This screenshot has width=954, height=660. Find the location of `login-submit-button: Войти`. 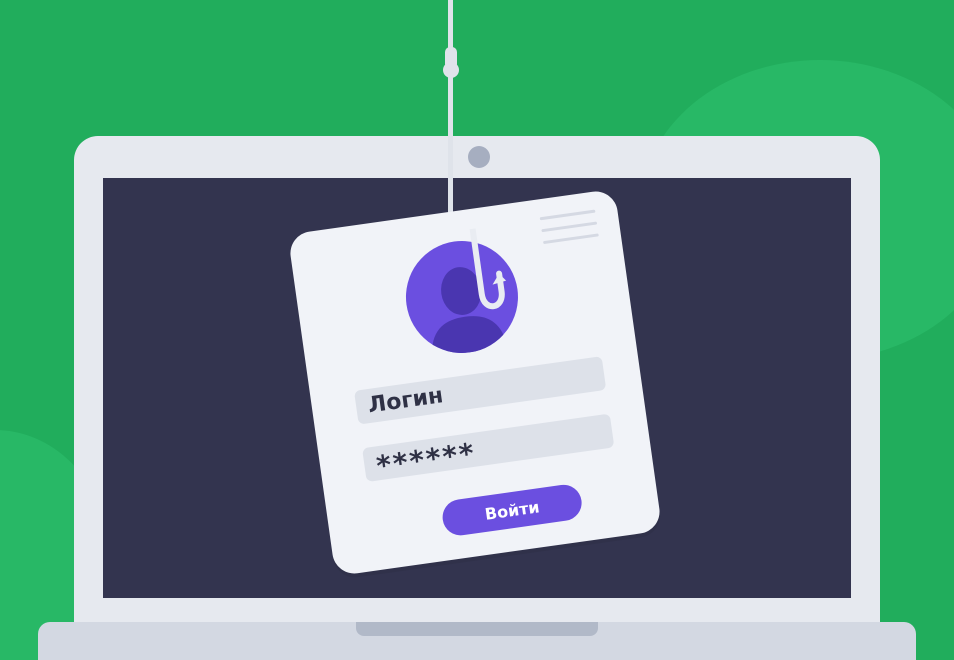

login-submit-button: Войти is located at coordinates (512, 510).